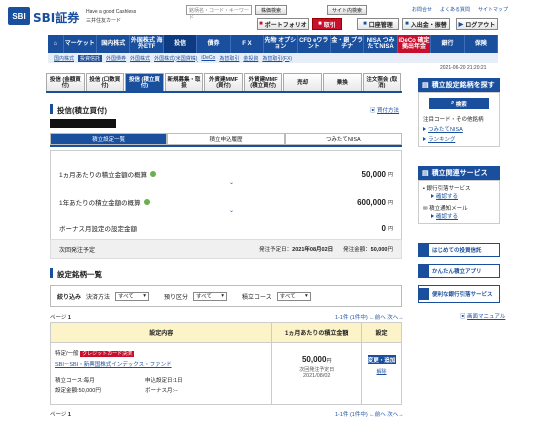 Image resolution: width=548 pixels, height=427 pixels. Describe the element at coordinates (261, 24) in the screenshot. I see `portfolio-icon: ■` at that location.